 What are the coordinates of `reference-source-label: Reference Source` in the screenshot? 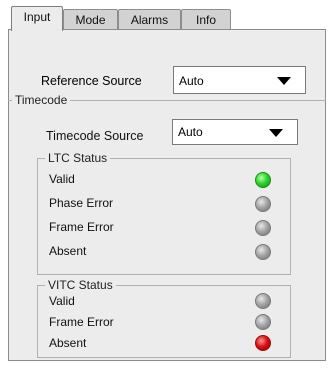 It's located at (91, 81).